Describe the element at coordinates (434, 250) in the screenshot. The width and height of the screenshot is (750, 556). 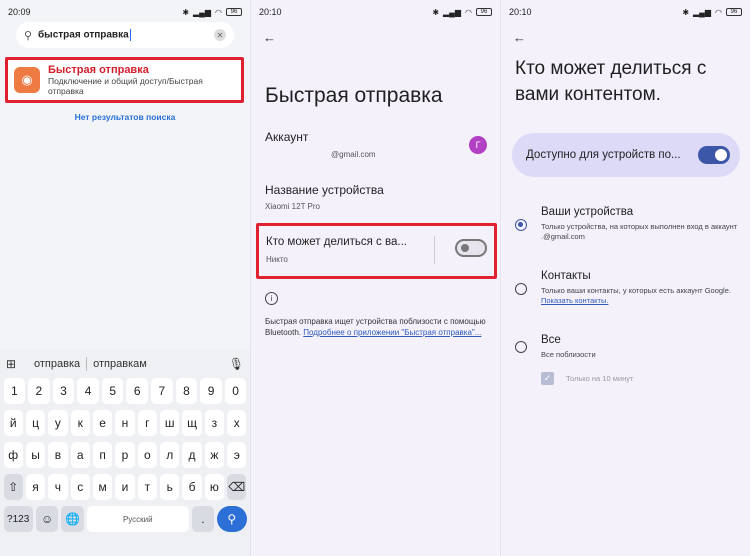
I see `divider` at that location.